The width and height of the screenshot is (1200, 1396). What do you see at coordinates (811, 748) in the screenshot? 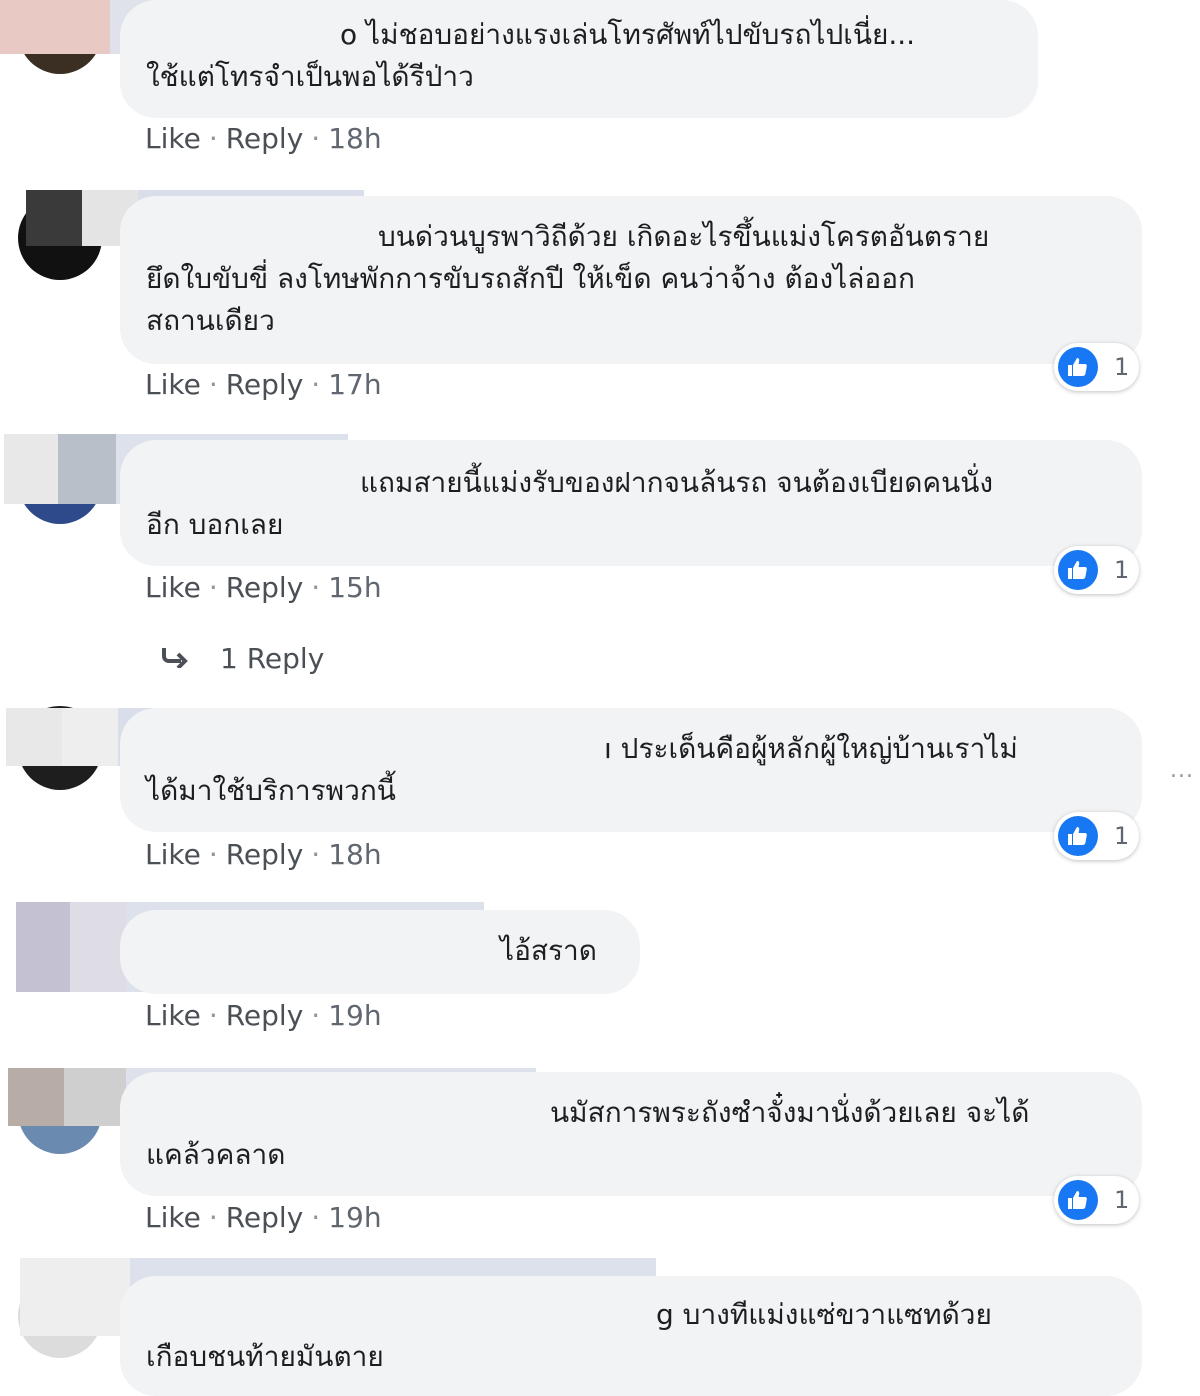
I see `comment-text: ı ประเด็นคือผู้หลักผู้ใหญ่บ้านเราไม่` at bounding box center [811, 748].